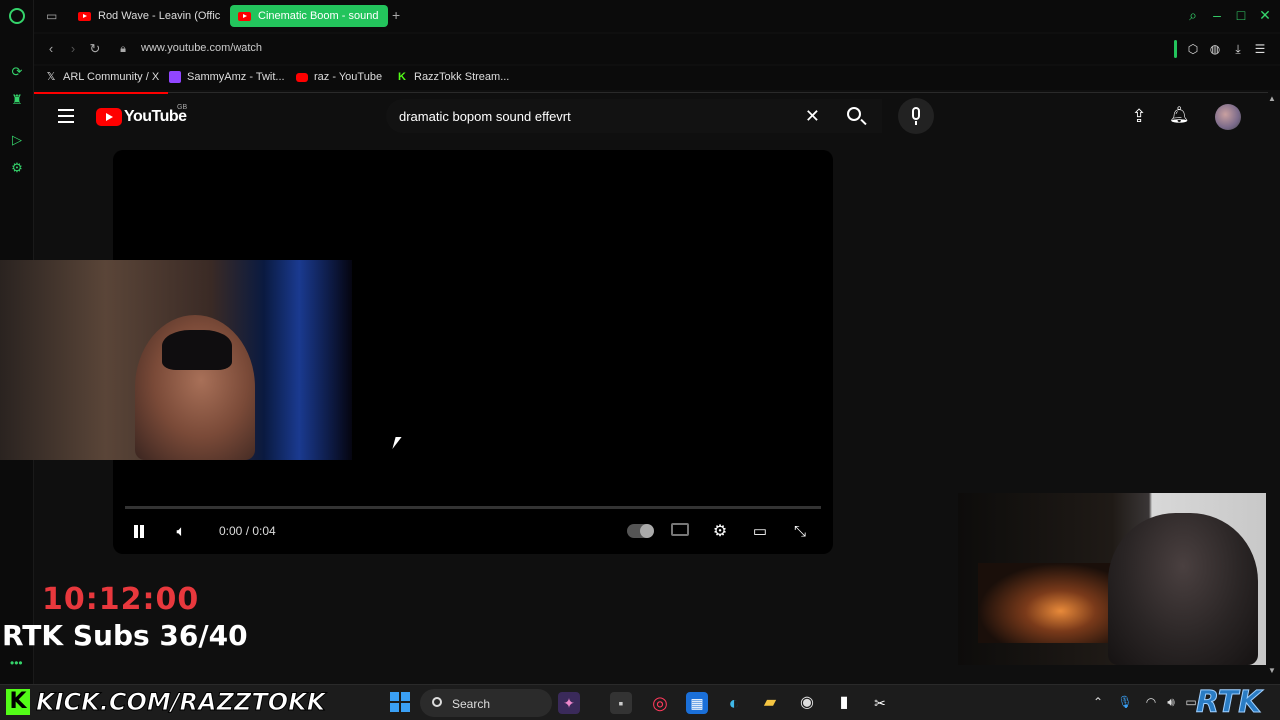 This screenshot has height=720, width=1280. I want to click on extensions-icon: ⬡, so click(1193, 49).